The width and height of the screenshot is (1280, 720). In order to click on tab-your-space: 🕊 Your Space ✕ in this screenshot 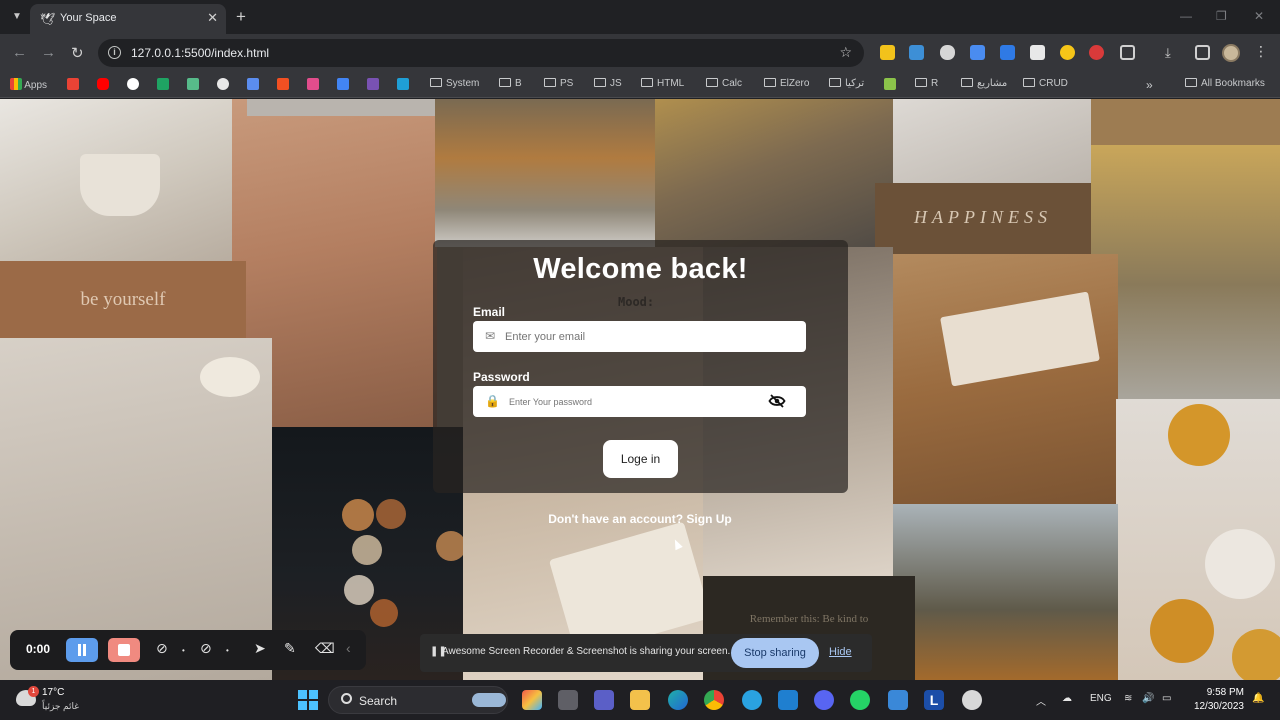, I will do `click(128, 19)`.